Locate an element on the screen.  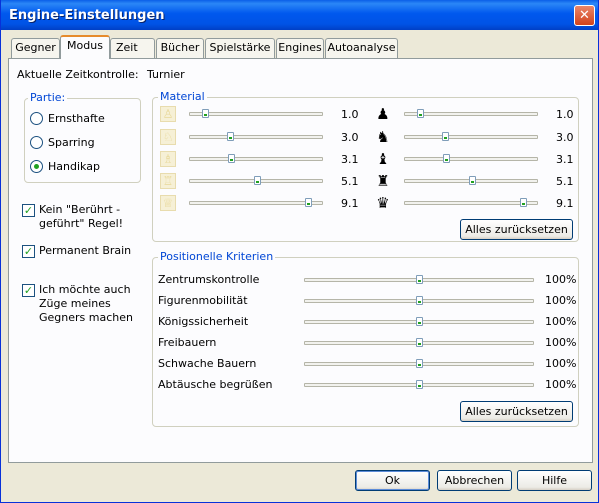
tab-zeit: Zeit is located at coordinates (132, 48).